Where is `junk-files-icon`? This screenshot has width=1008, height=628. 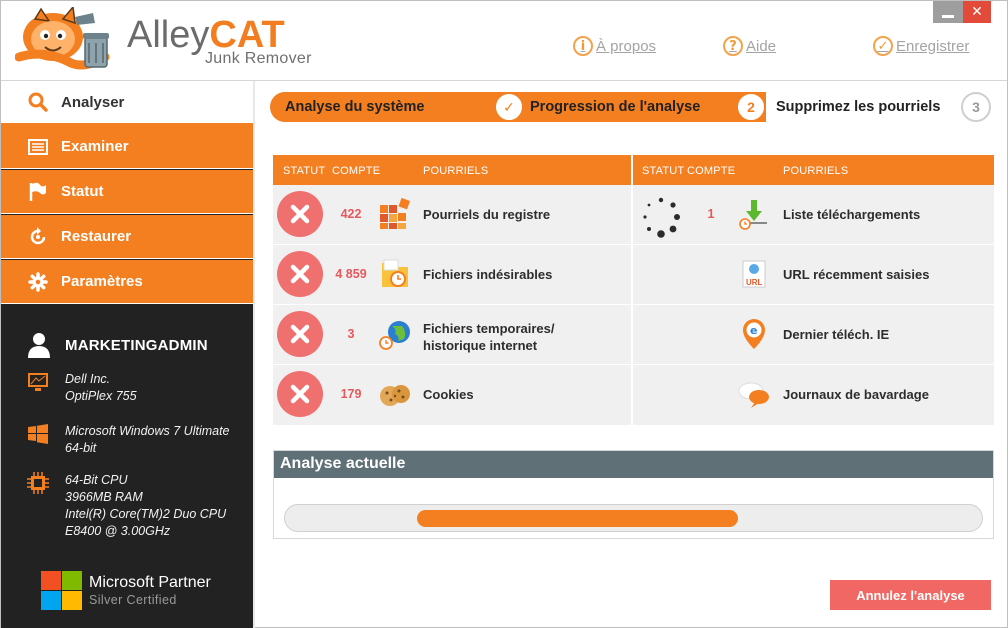 junk-files-icon is located at coordinates (395, 273).